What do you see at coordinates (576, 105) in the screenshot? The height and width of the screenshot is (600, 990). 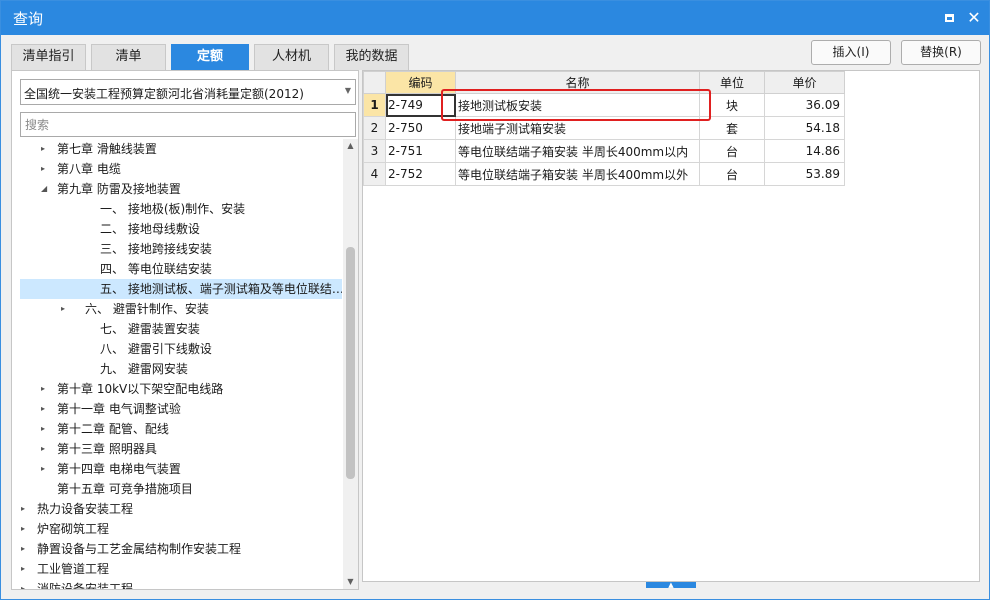 I see `highlight-annotation` at bounding box center [576, 105].